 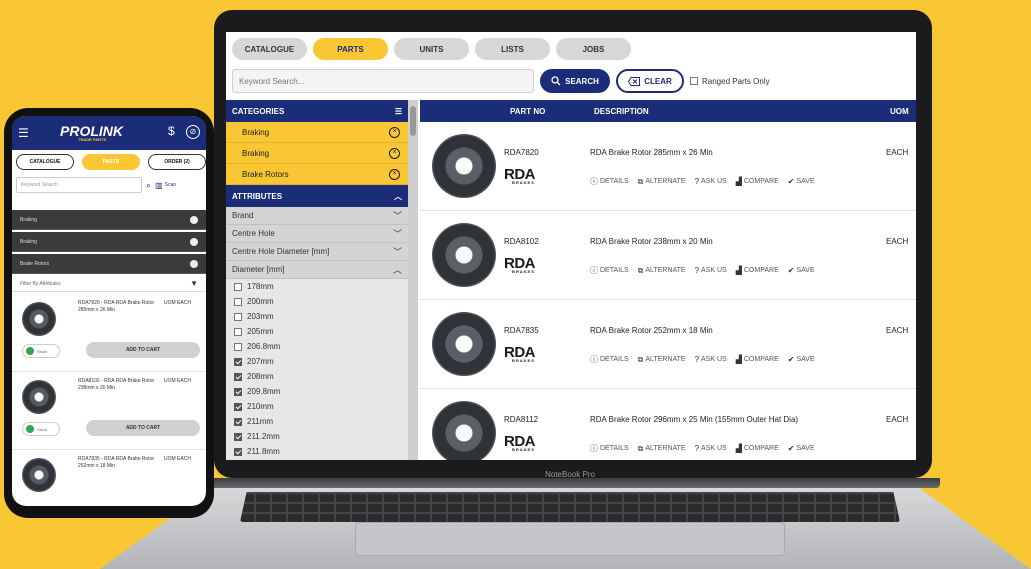 I want to click on phone-tab-catalogue: CATALOGUE, so click(x=45, y=162).